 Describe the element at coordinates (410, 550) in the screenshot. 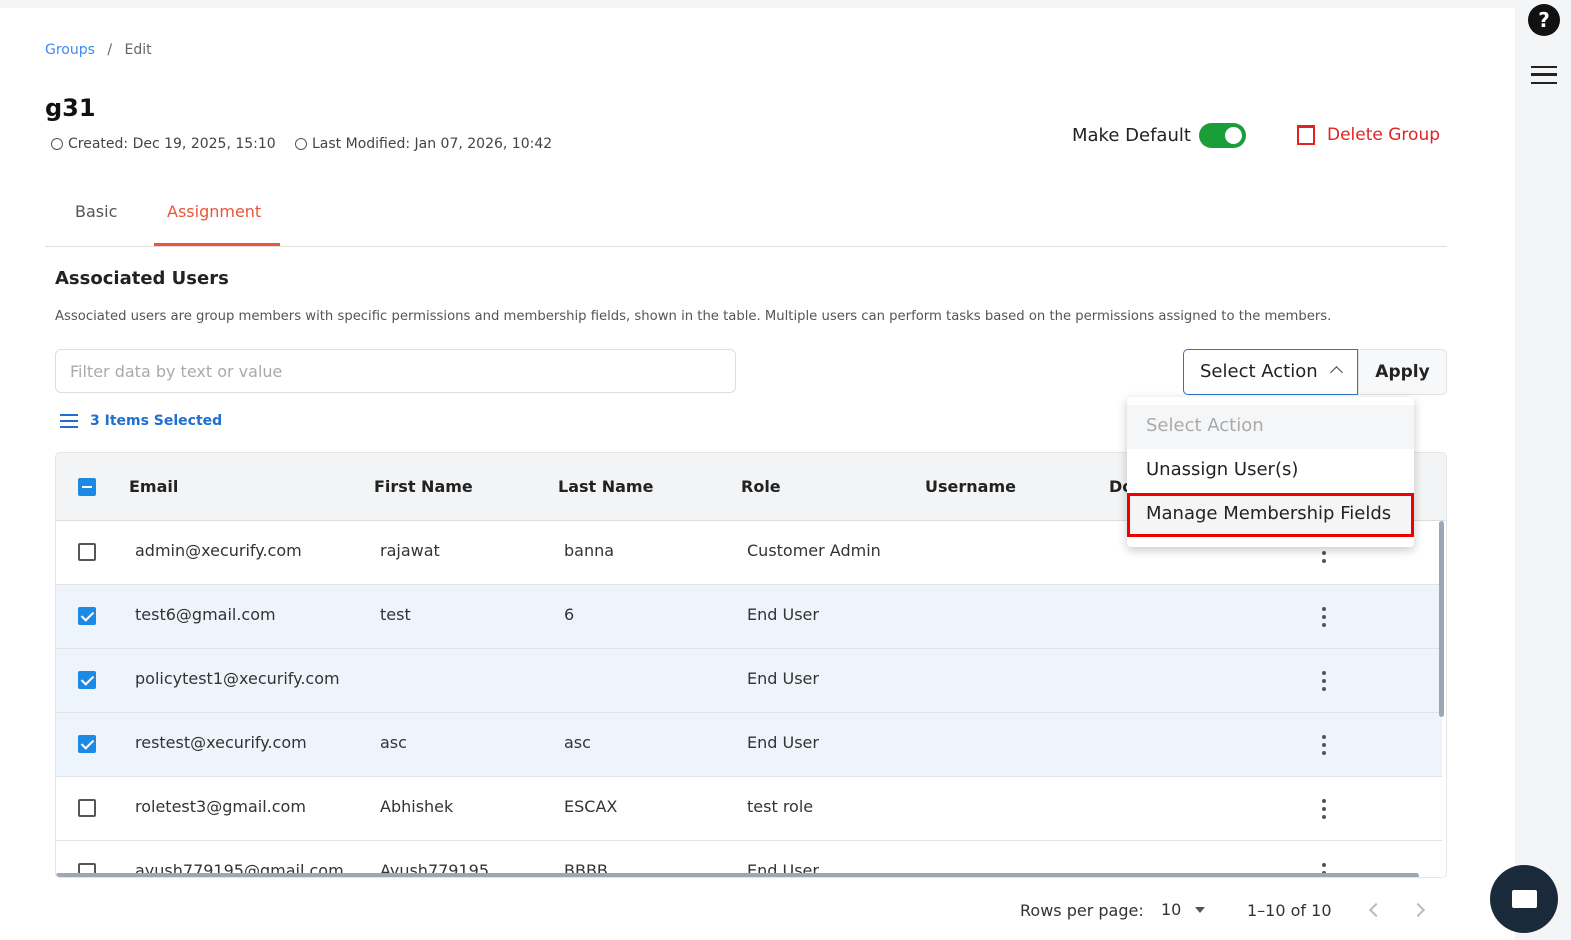

I see `cell-first-name: rajawat` at that location.